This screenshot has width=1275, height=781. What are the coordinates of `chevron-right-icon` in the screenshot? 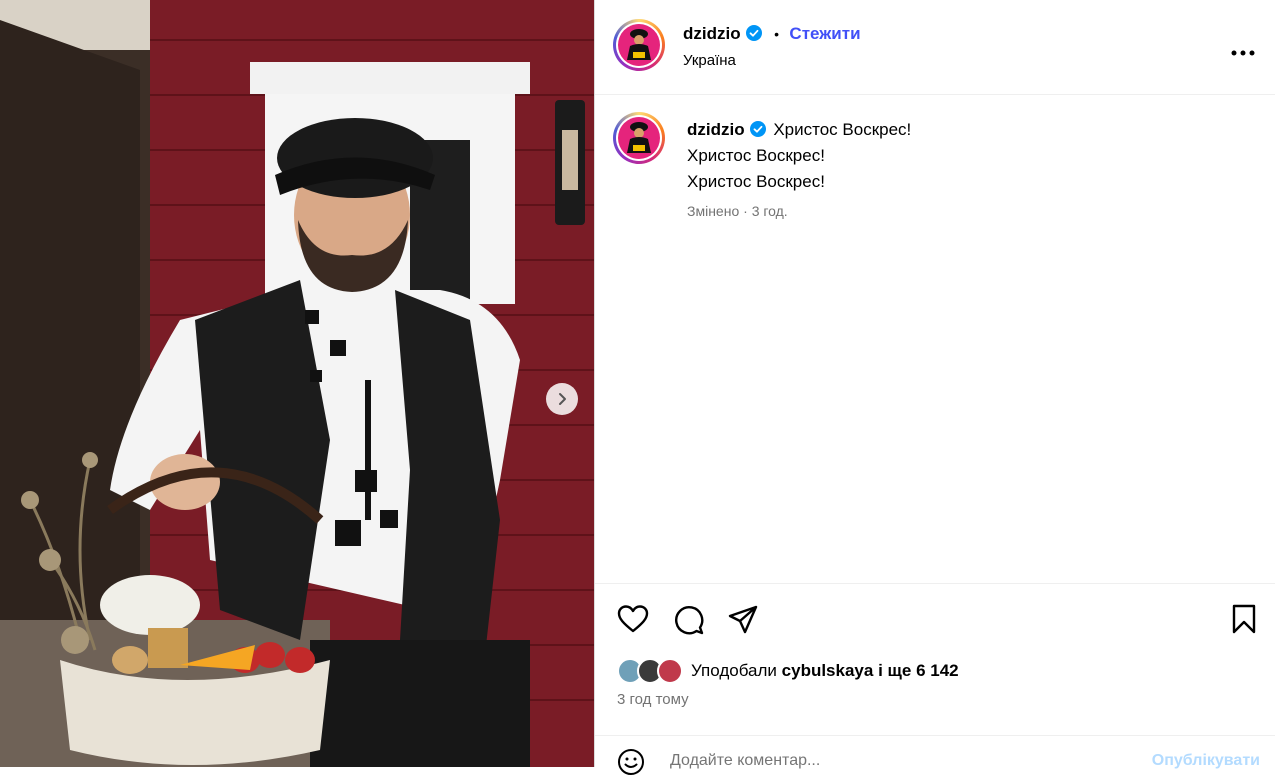 It's located at (562, 399).